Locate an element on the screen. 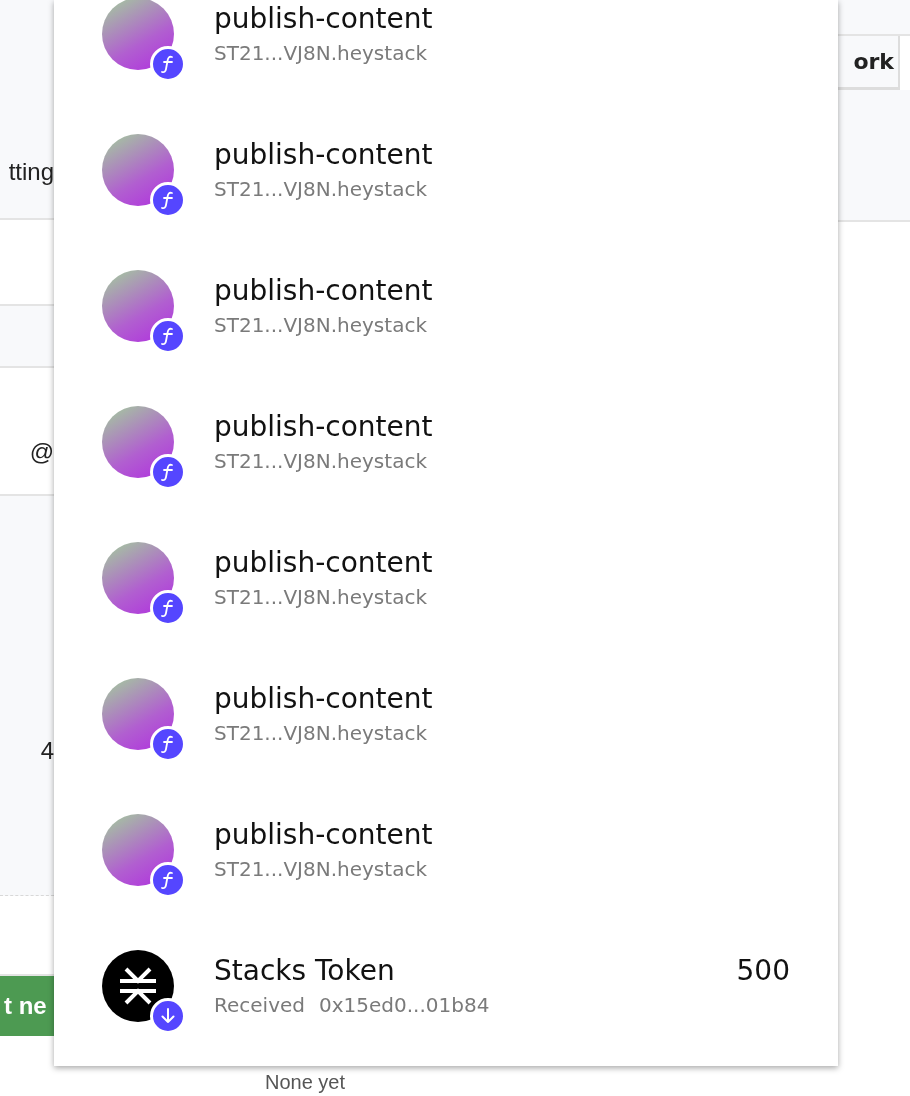  background-text: 4 is located at coordinates (47, 751).